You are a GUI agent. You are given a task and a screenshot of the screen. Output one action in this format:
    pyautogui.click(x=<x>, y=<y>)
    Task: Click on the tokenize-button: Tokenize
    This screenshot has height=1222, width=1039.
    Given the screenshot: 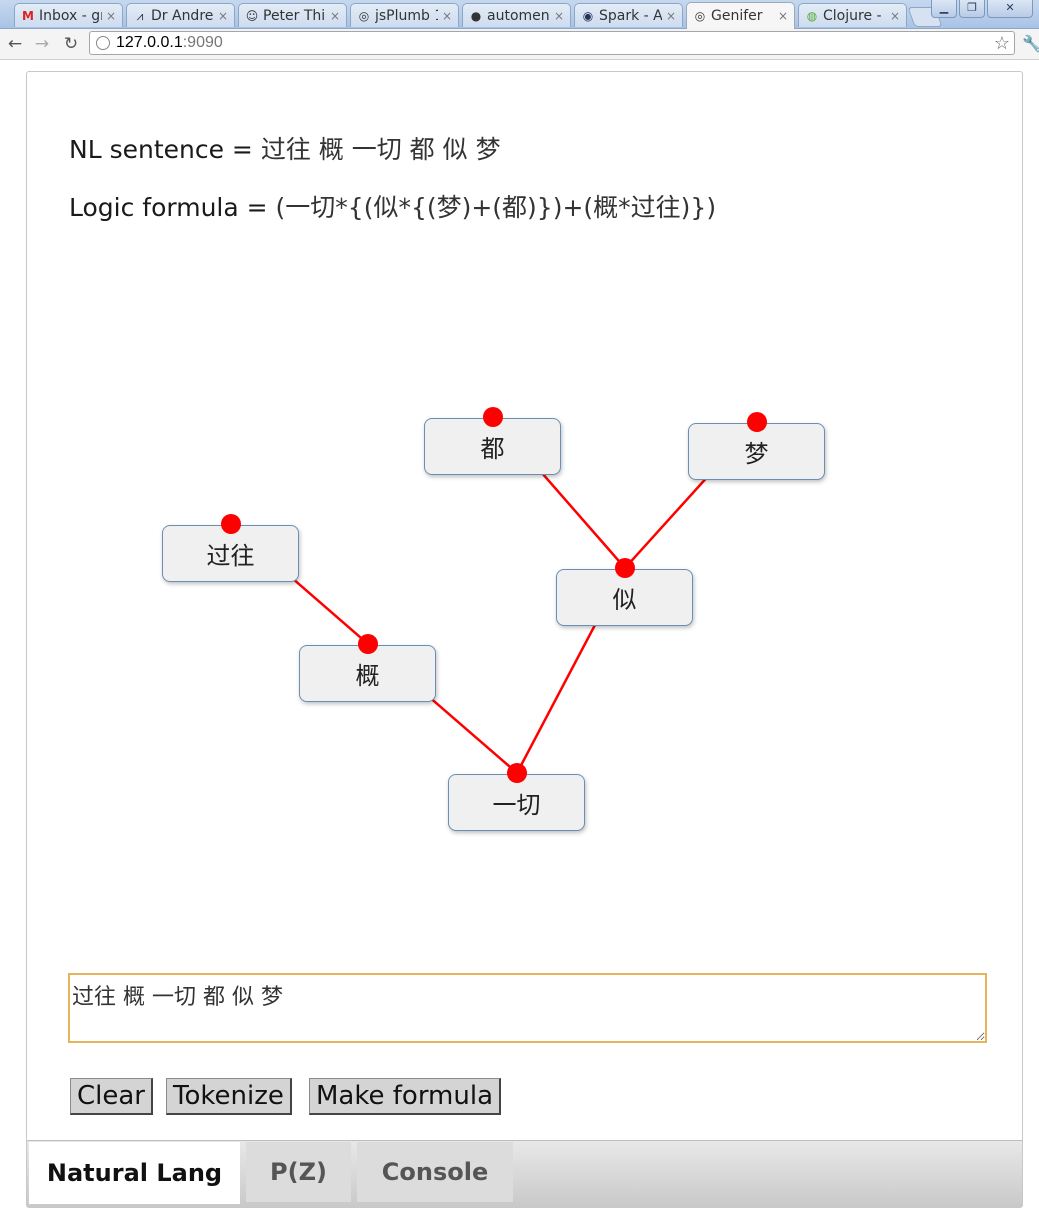 What is the action you would take?
    pyautogui.click(x=229, y=1096)
    